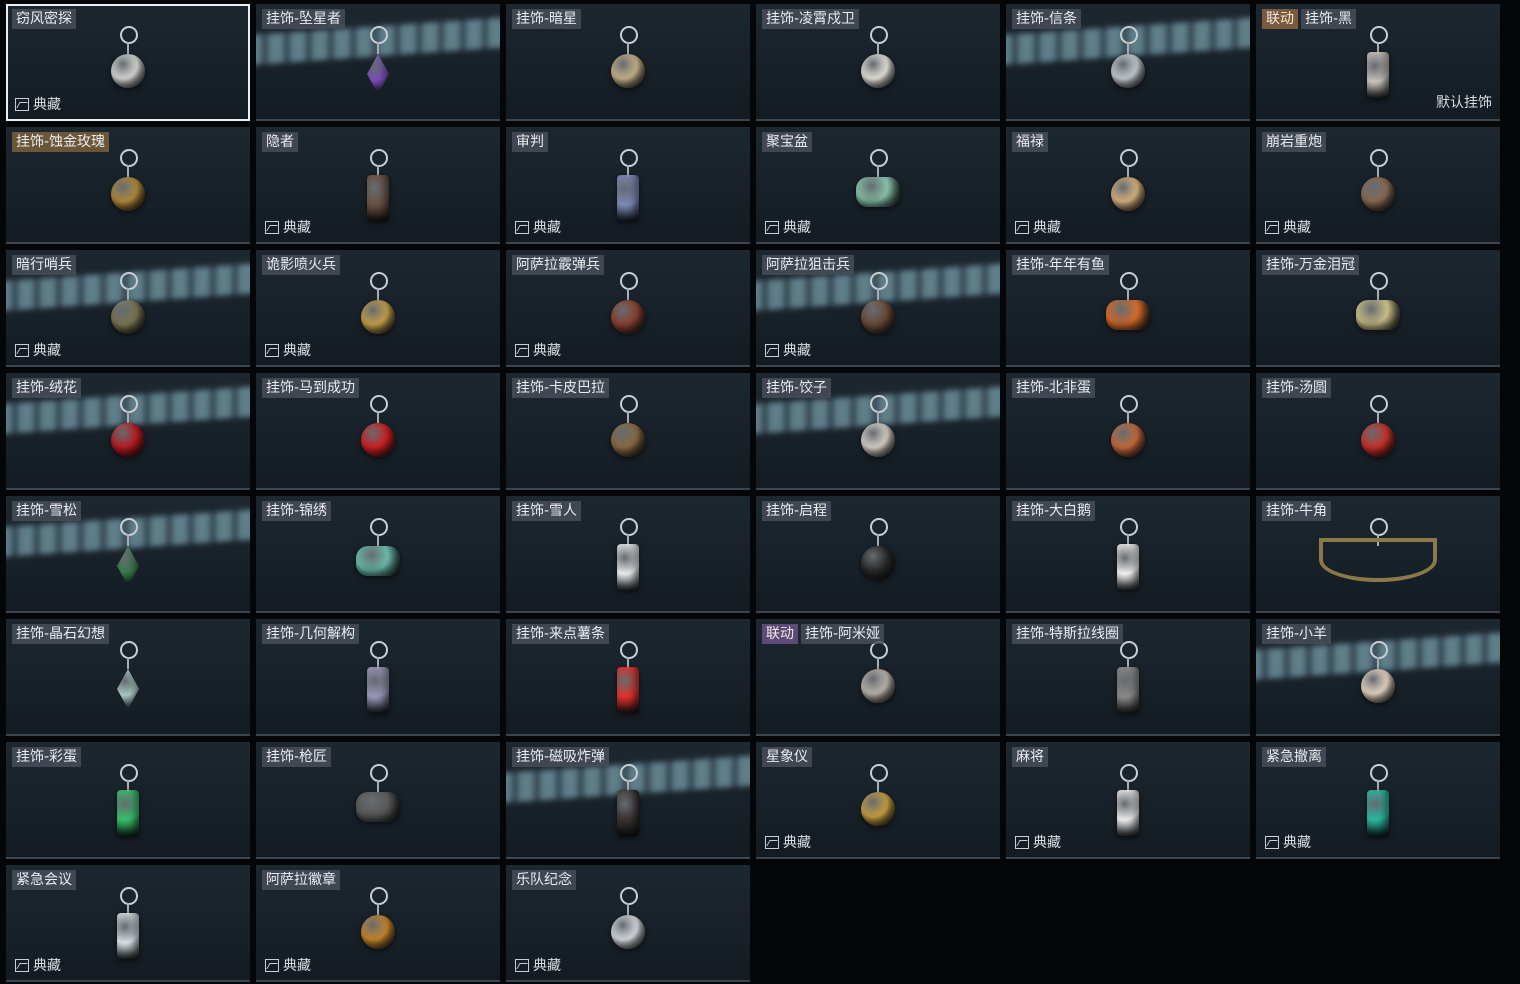  I want to click on charm-card: 挂饰-蚀金玫瑰, so click(128, 185).